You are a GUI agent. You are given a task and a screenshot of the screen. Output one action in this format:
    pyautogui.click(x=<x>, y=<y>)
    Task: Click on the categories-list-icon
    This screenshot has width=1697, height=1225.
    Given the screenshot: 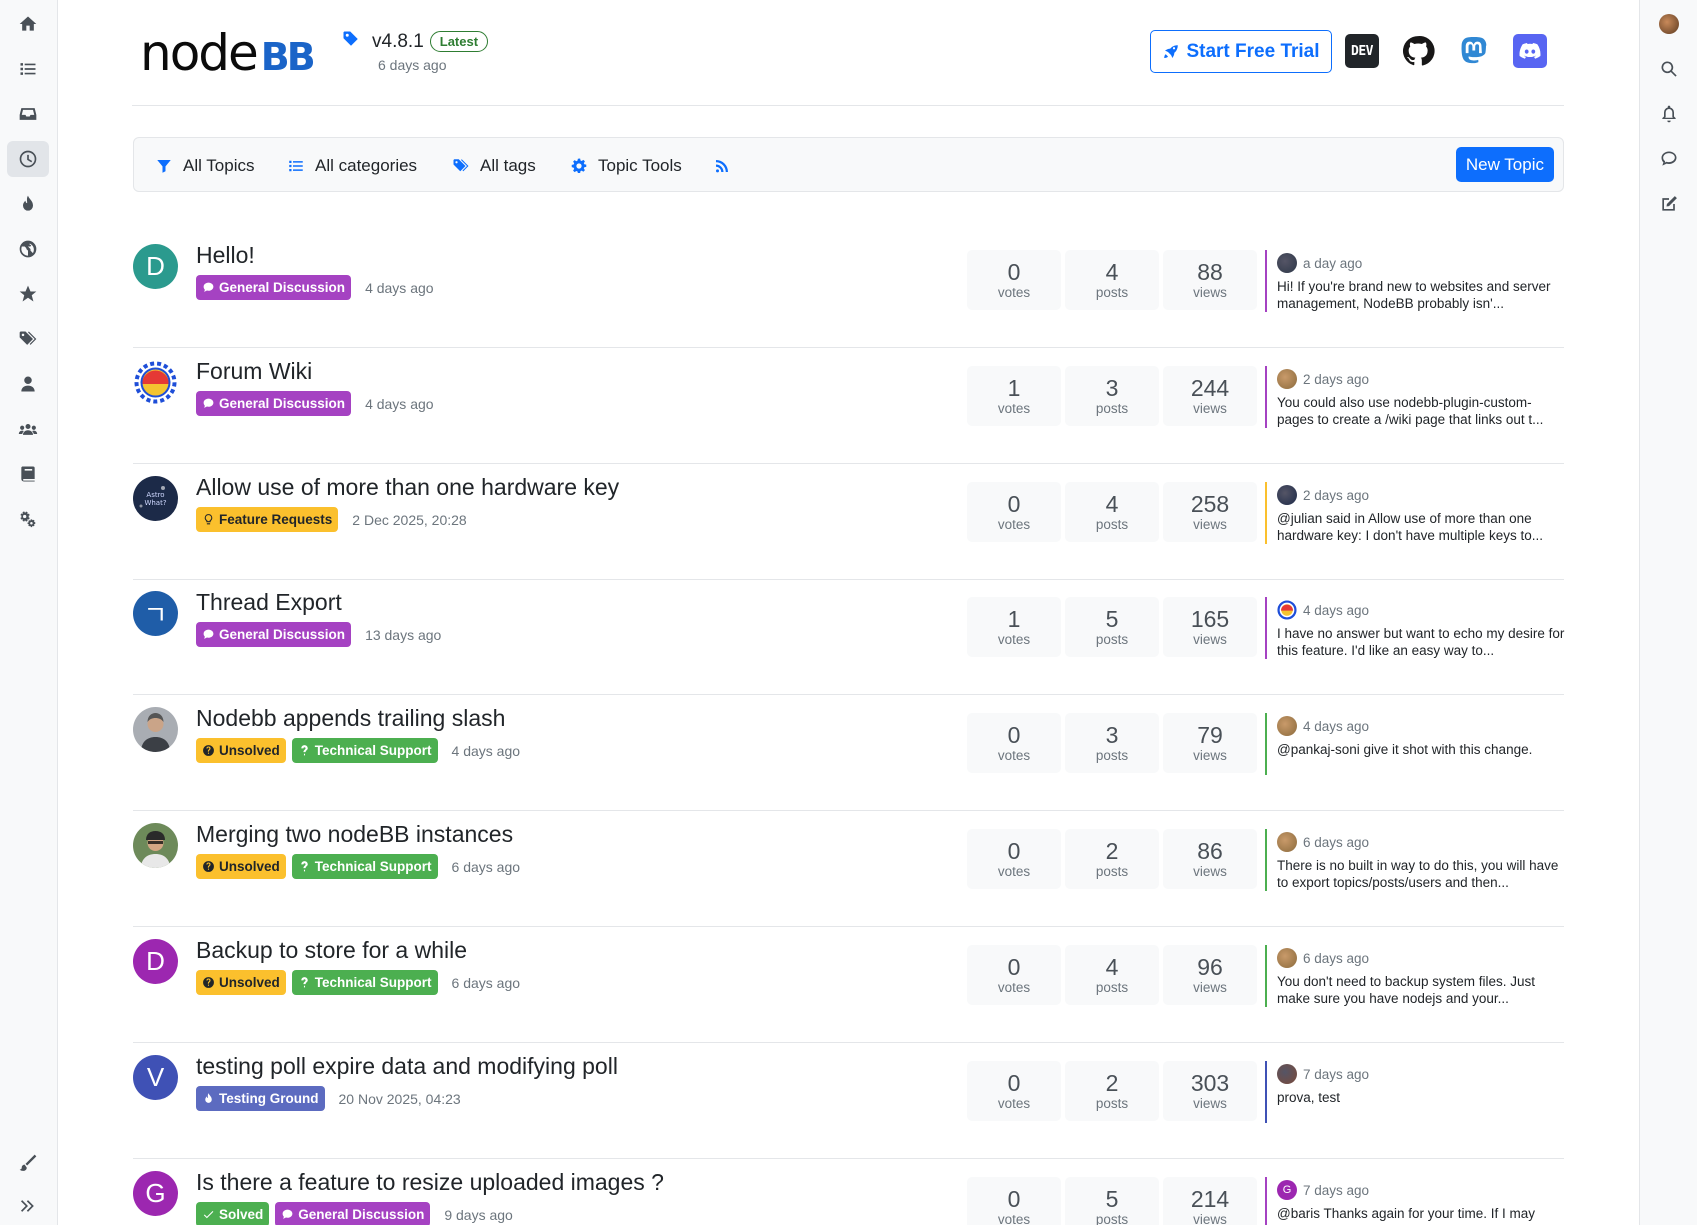 What is the action you would take?
    pyautogui.click(x=28, y=69)
    